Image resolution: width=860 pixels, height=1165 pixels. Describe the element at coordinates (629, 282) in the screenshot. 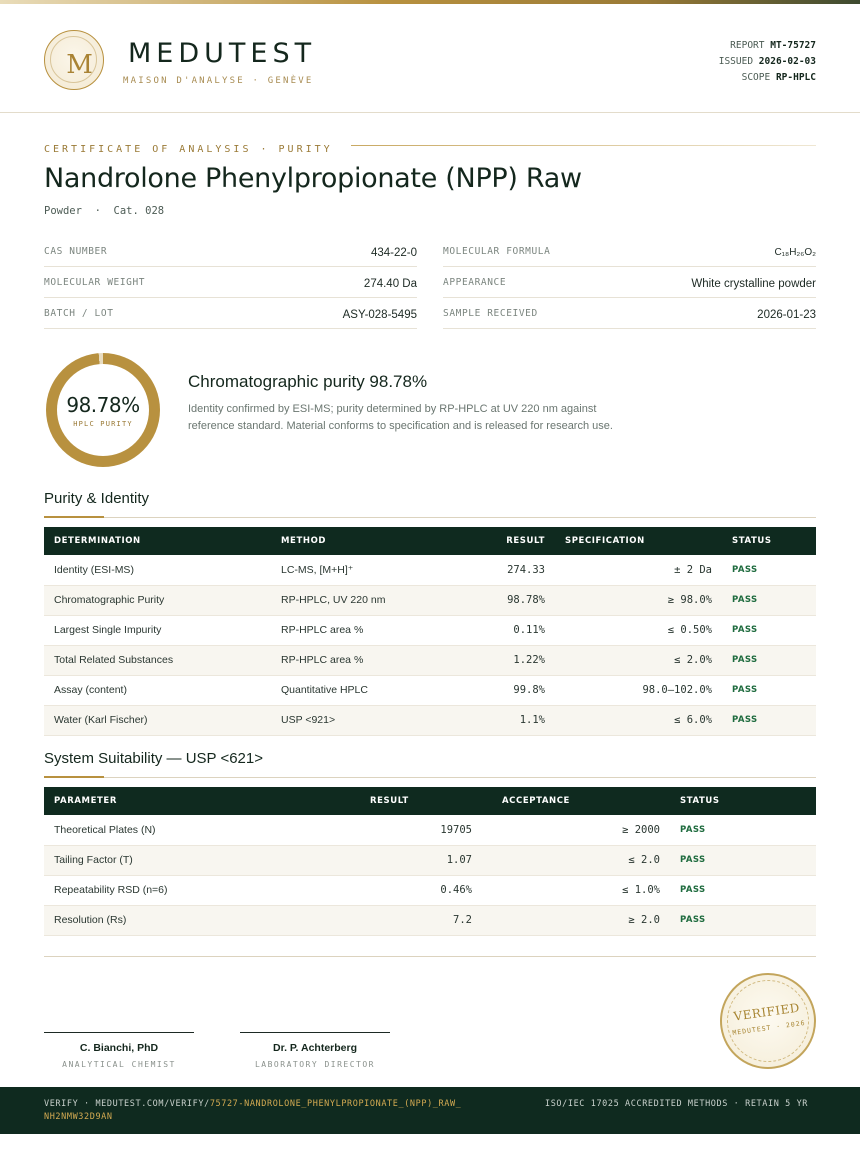

I see `property-appearance: APPEARANCE White crystalline powder` at that location.